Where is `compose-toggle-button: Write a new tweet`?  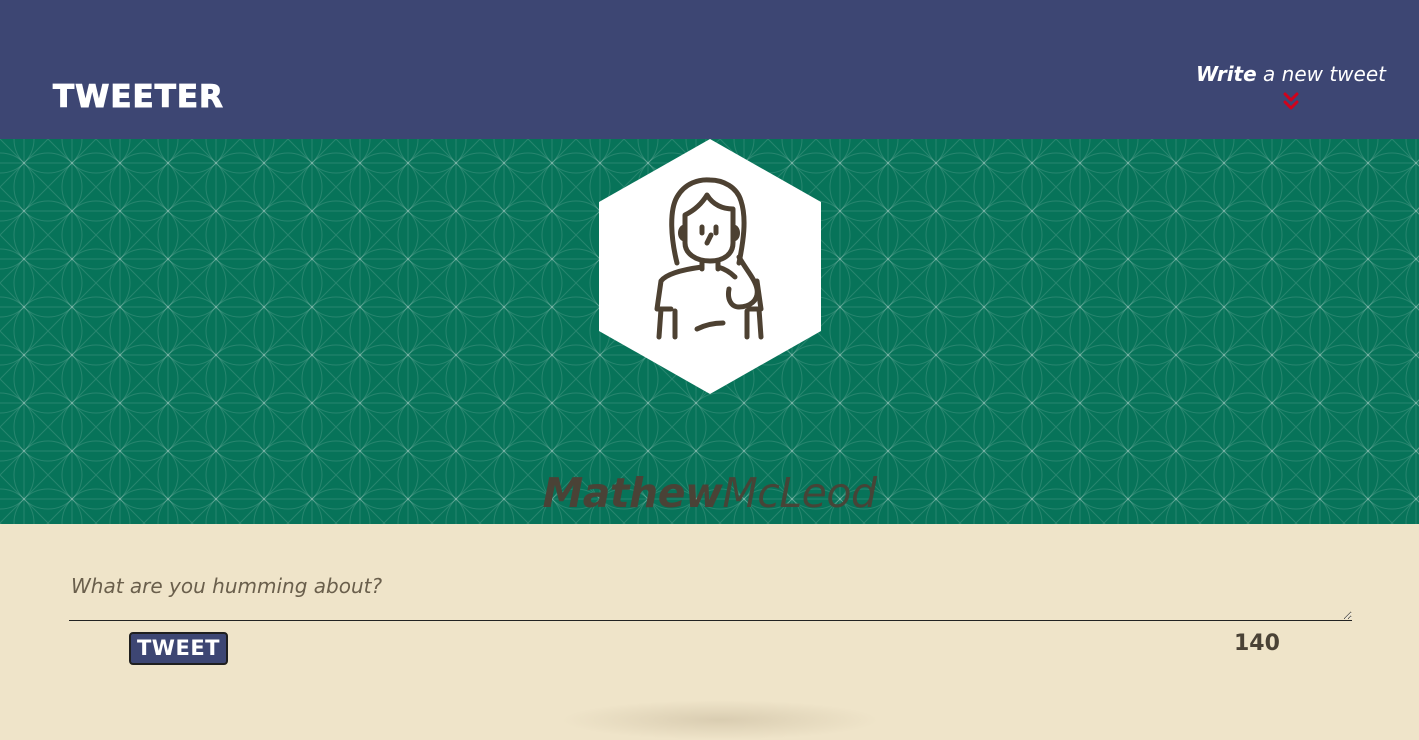
compose-toggle-button: Write a new tweet is located at coordinates (1291, 86).